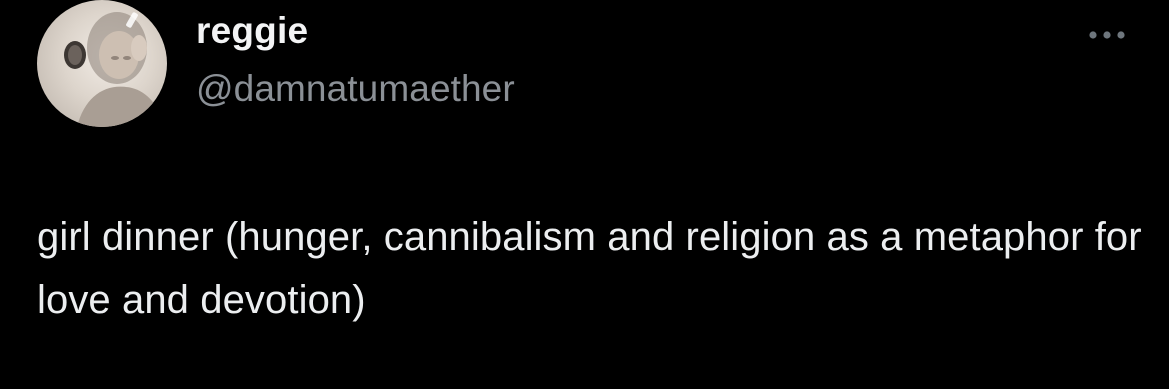  I want to click on avatar, so click(102, 63).